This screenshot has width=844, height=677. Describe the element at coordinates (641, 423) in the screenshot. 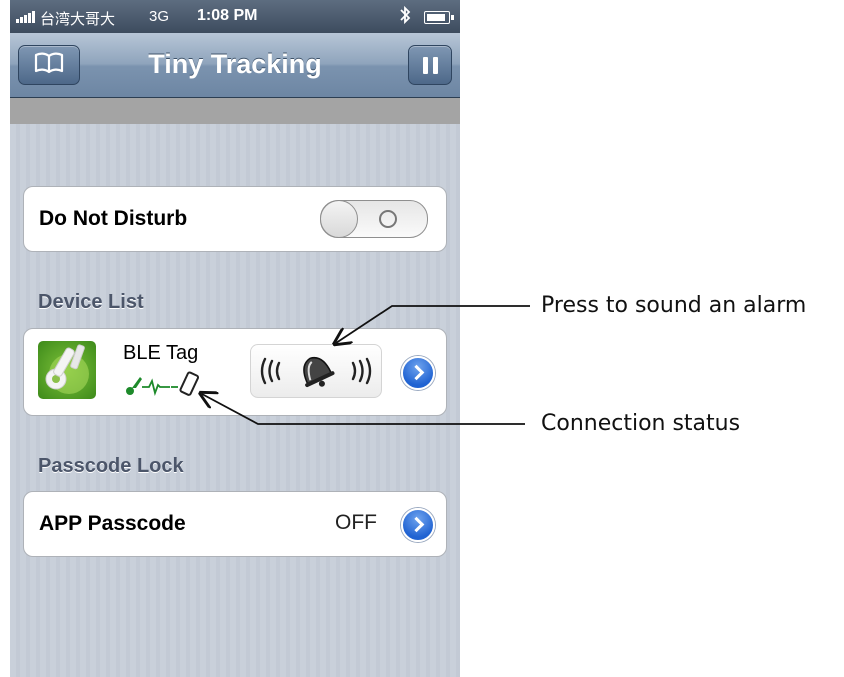

I see `connection-annotation-text: Connection status` at that location.